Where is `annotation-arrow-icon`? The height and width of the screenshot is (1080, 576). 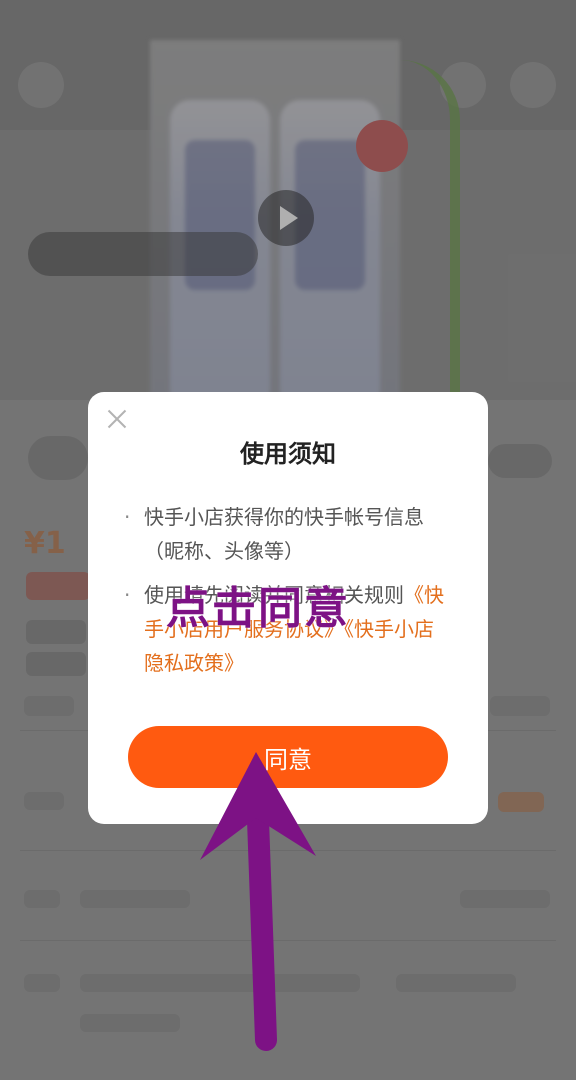
annotation-arrow-icon is located at coordinates (258, 901).